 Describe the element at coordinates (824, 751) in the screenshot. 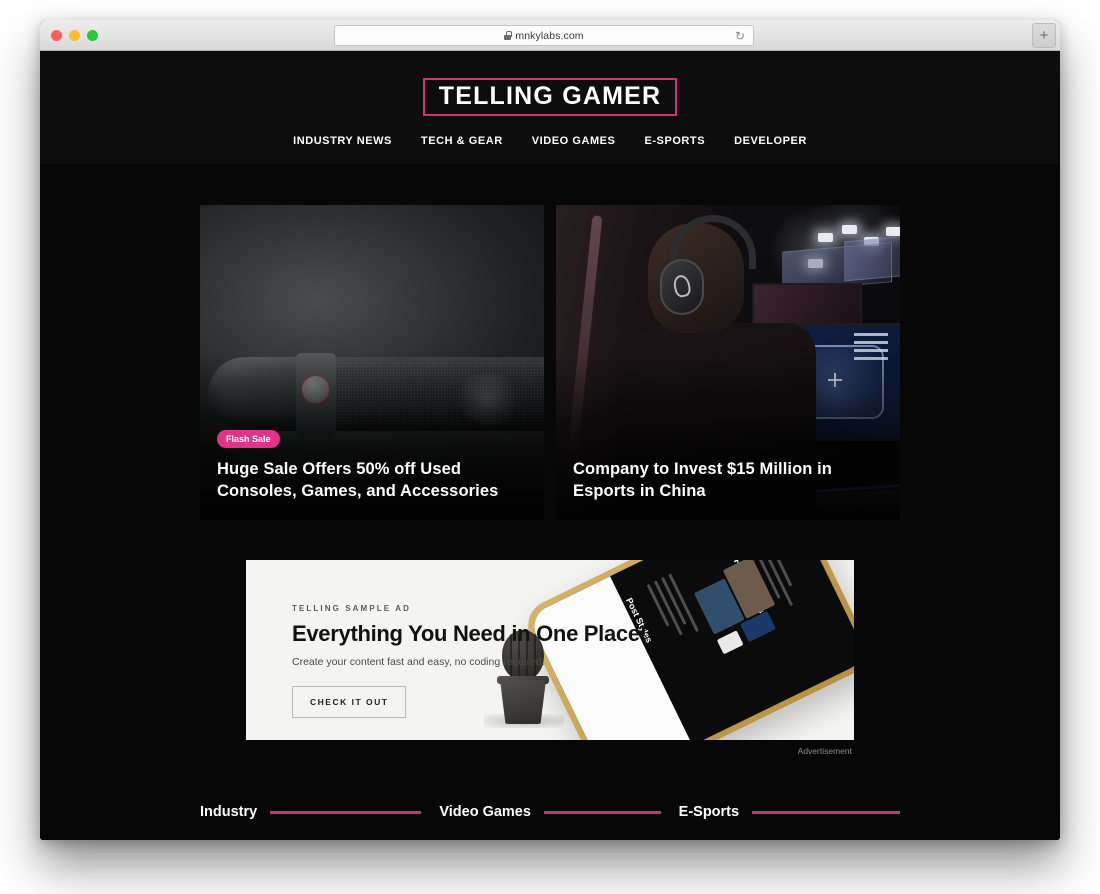

I see `advertisement-label: Advertisement` at that location.